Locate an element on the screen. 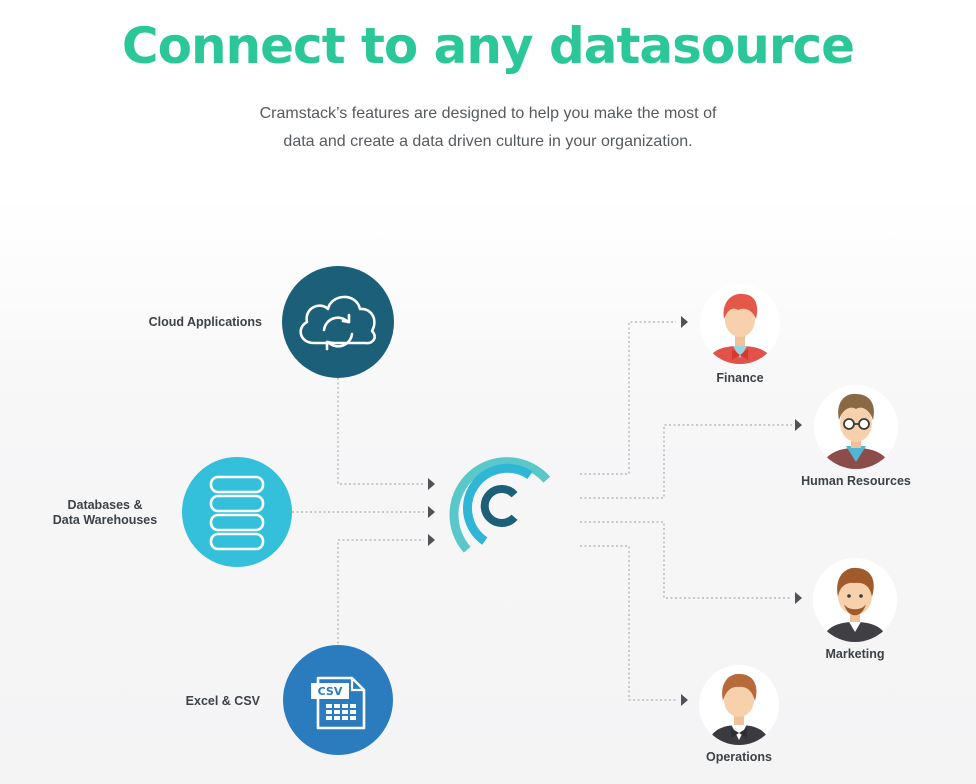 This screenshot has height=784, width=976. logo-inner-c is located at coordinates (499, 506).